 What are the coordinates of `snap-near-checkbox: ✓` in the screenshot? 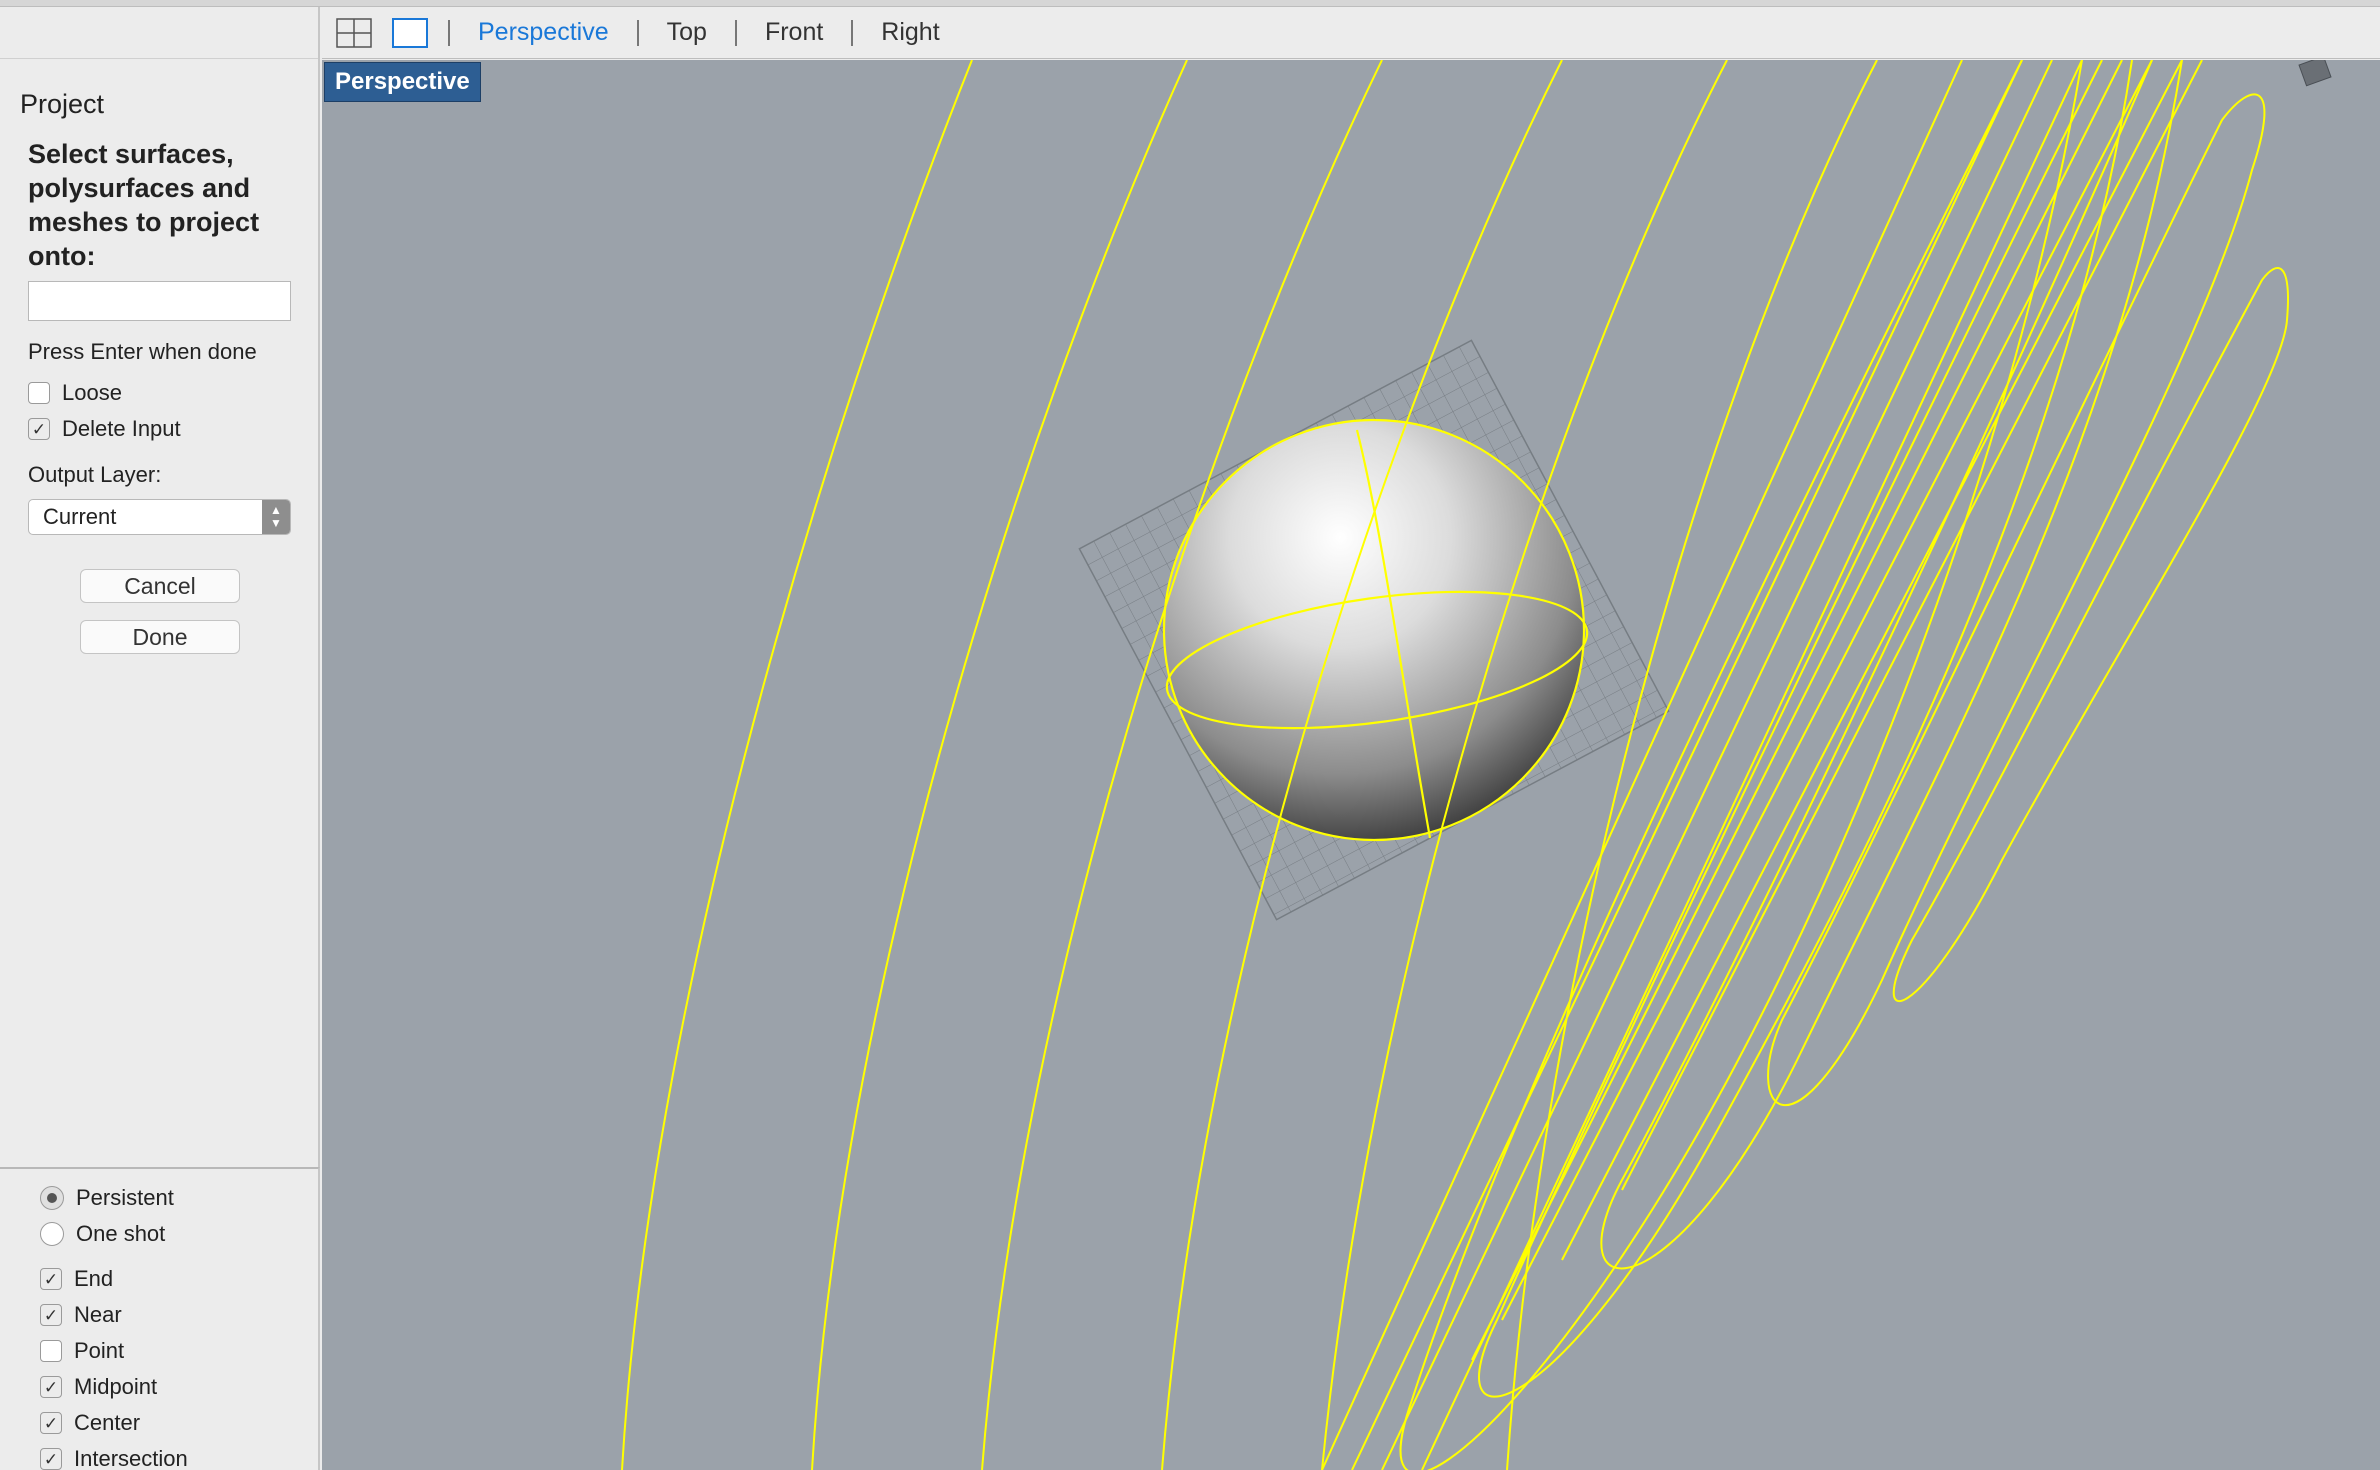 It's located at (51, 1315).